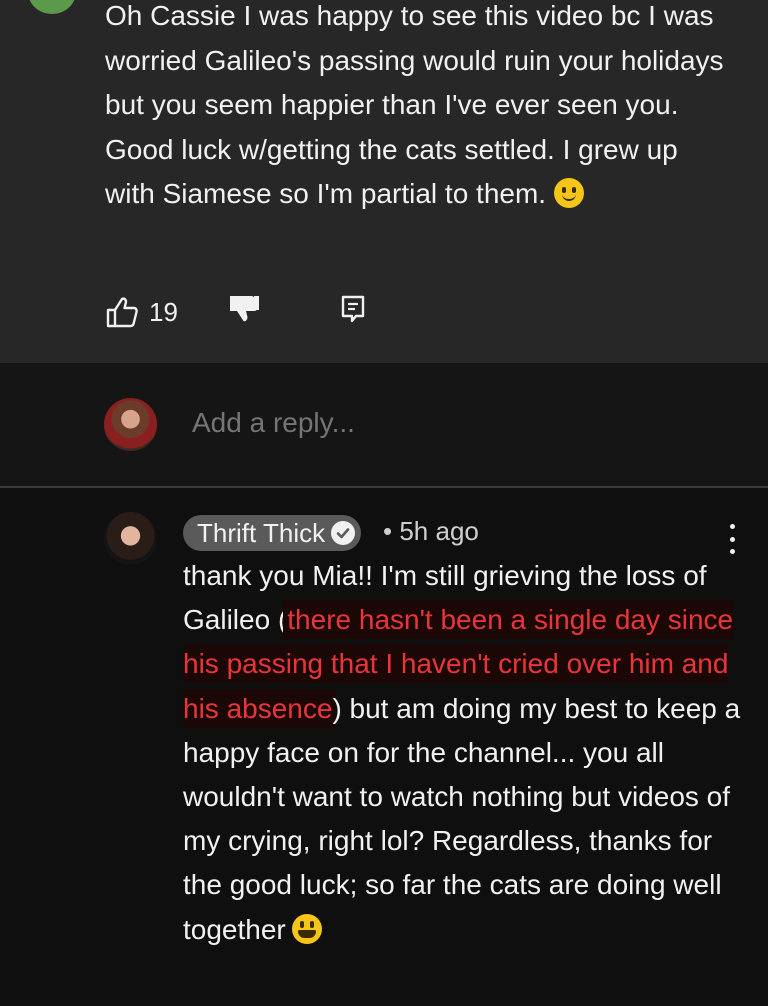 Image resolution: width=768 pixels, height=1006 pixels. What do you see at coordinates (569, 193) in the screenshot?
I see `smiling-face-emoji-icon` at bounding box center [569, 193].